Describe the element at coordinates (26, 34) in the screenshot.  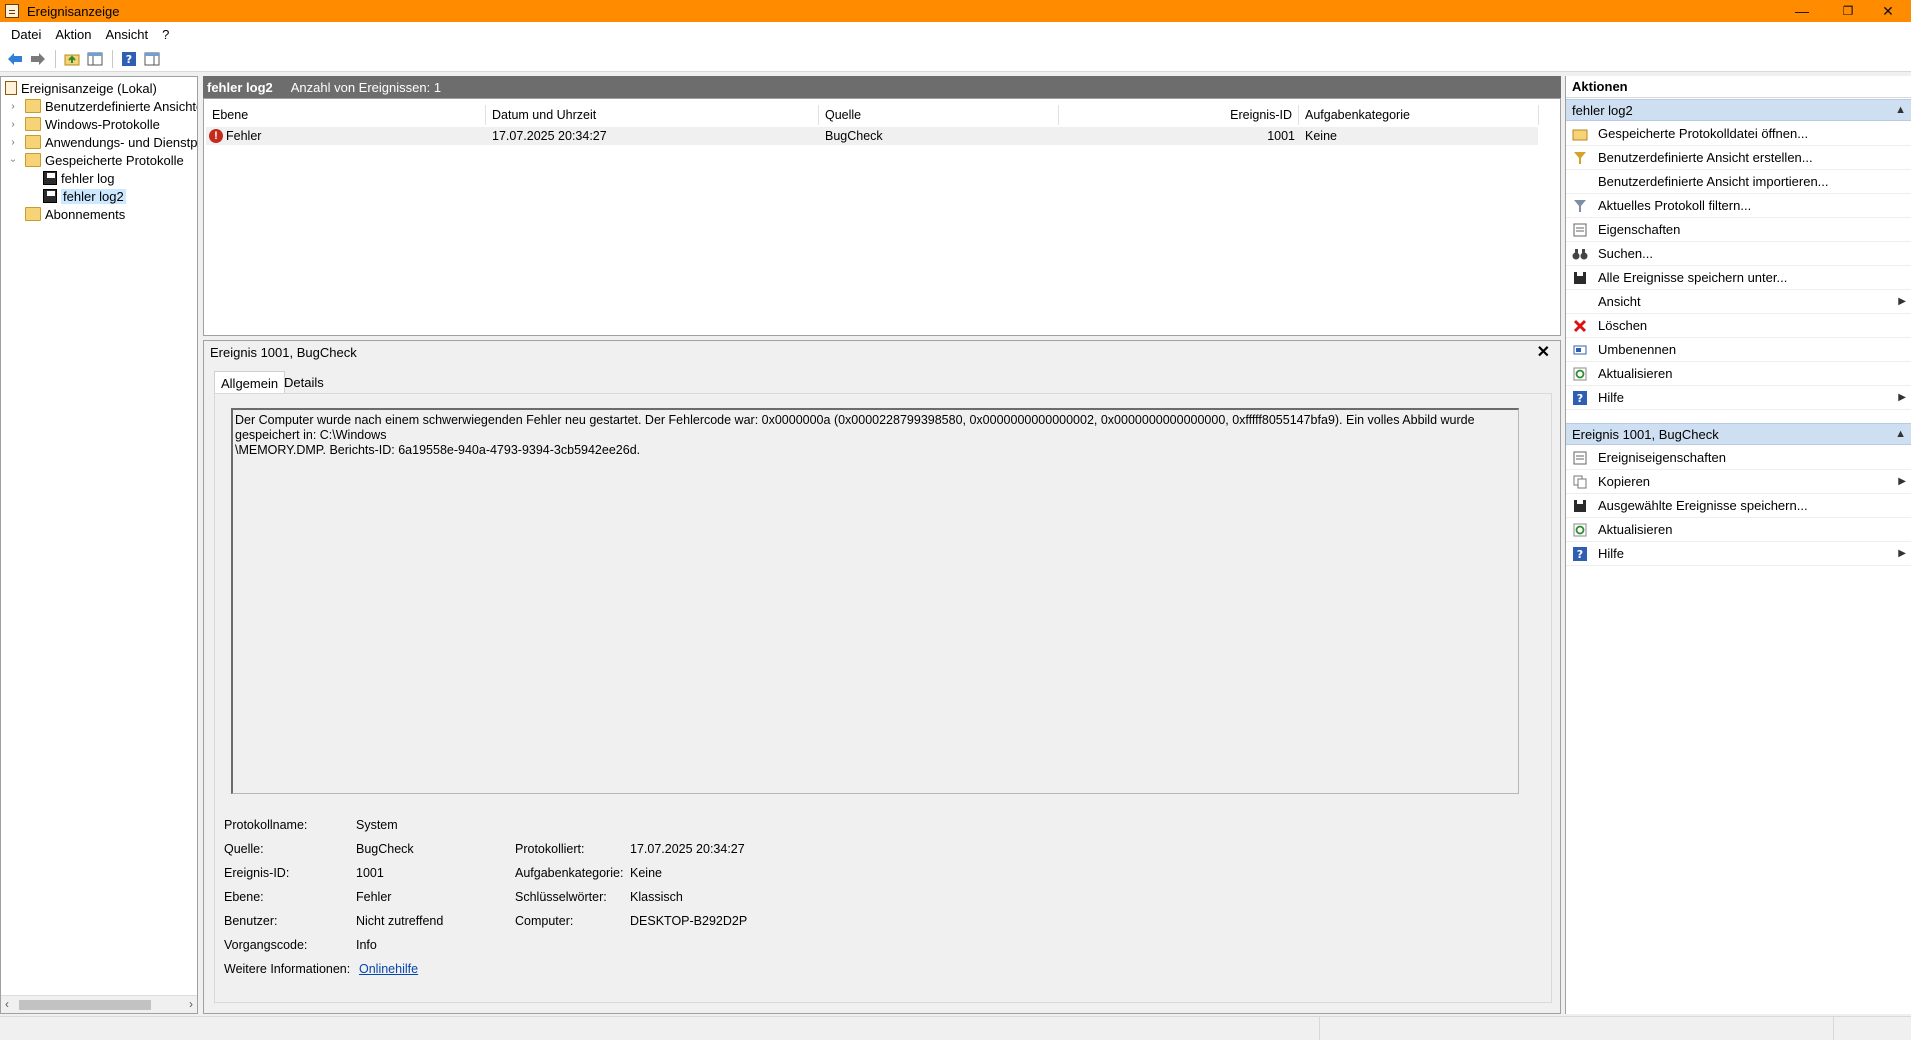
I see `menu-datei: Datei` at that location.